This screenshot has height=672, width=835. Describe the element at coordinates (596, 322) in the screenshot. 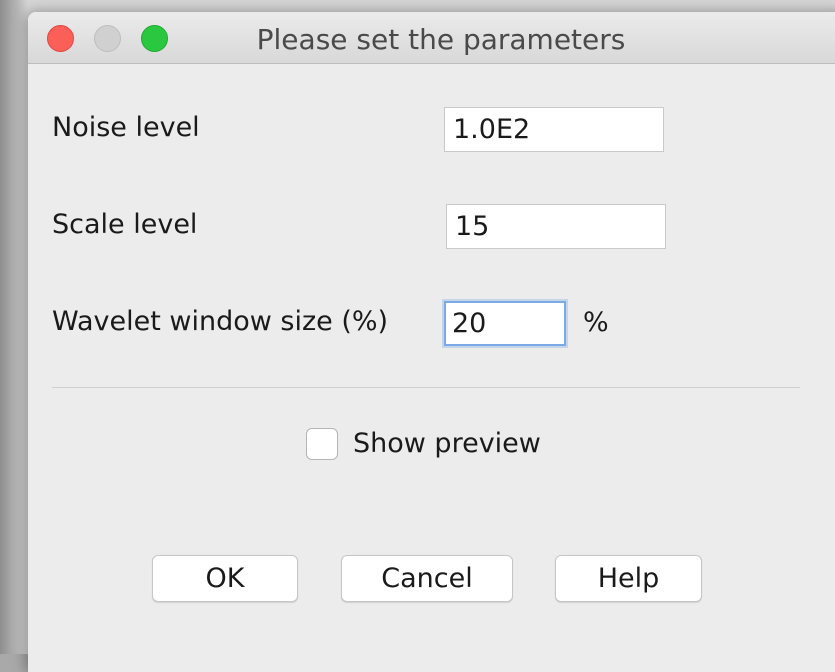

I see `percent-unit-label: %` at that location.